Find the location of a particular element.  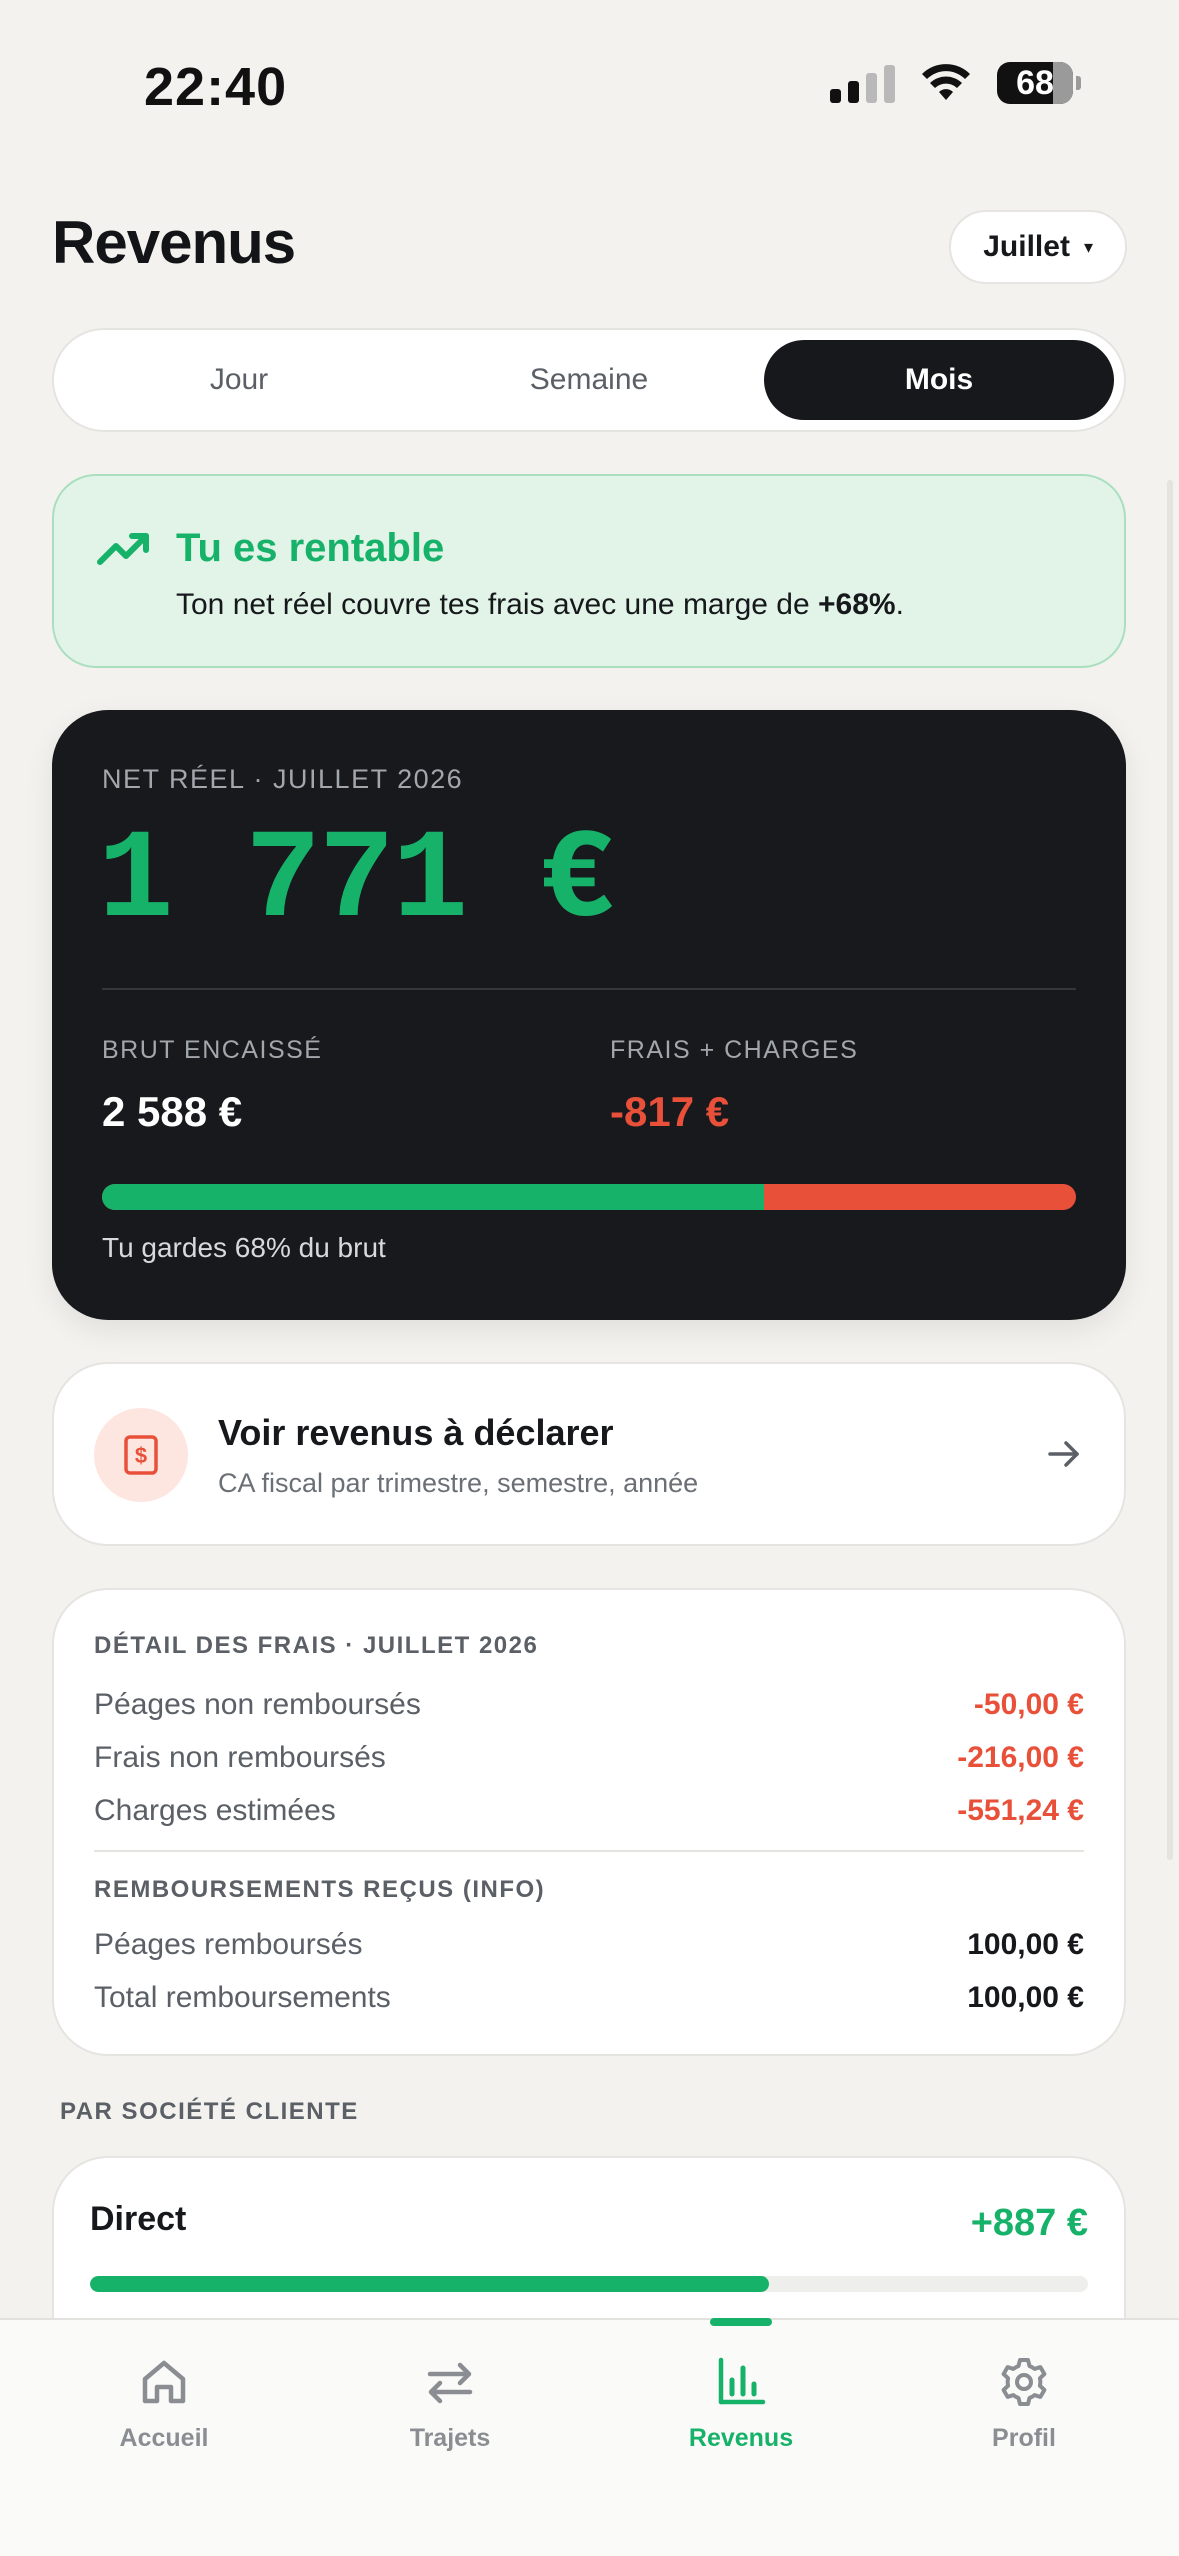

frais-value: -817 € is located at coordinates (670, 1111).